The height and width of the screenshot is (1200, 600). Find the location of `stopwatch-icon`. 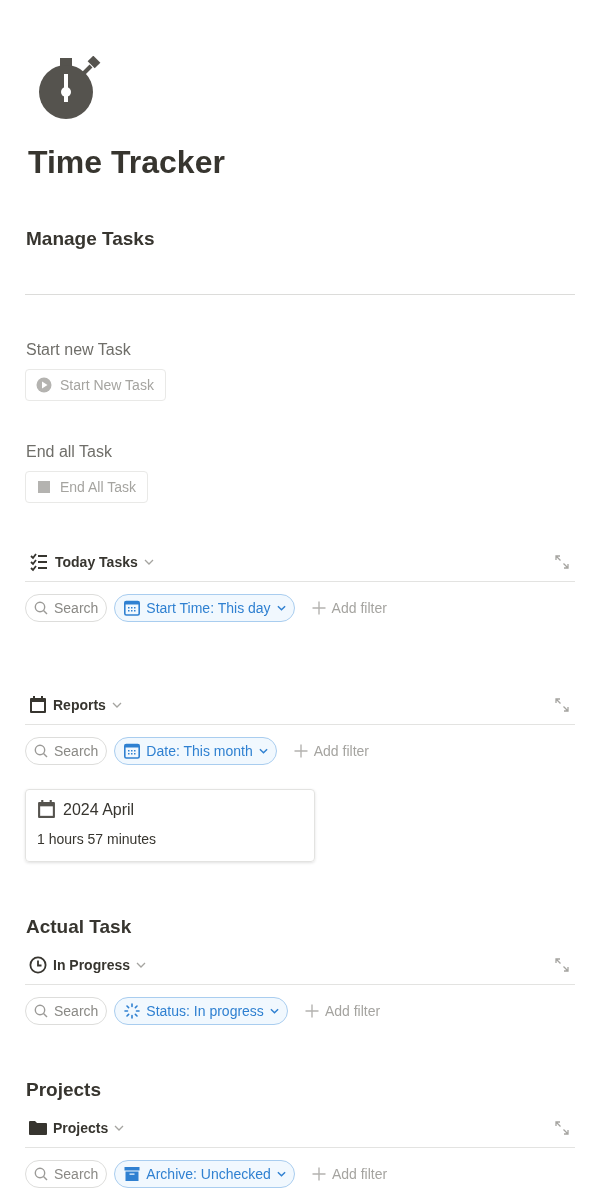

stopwatch-icon is located at coordinates (71, 88).